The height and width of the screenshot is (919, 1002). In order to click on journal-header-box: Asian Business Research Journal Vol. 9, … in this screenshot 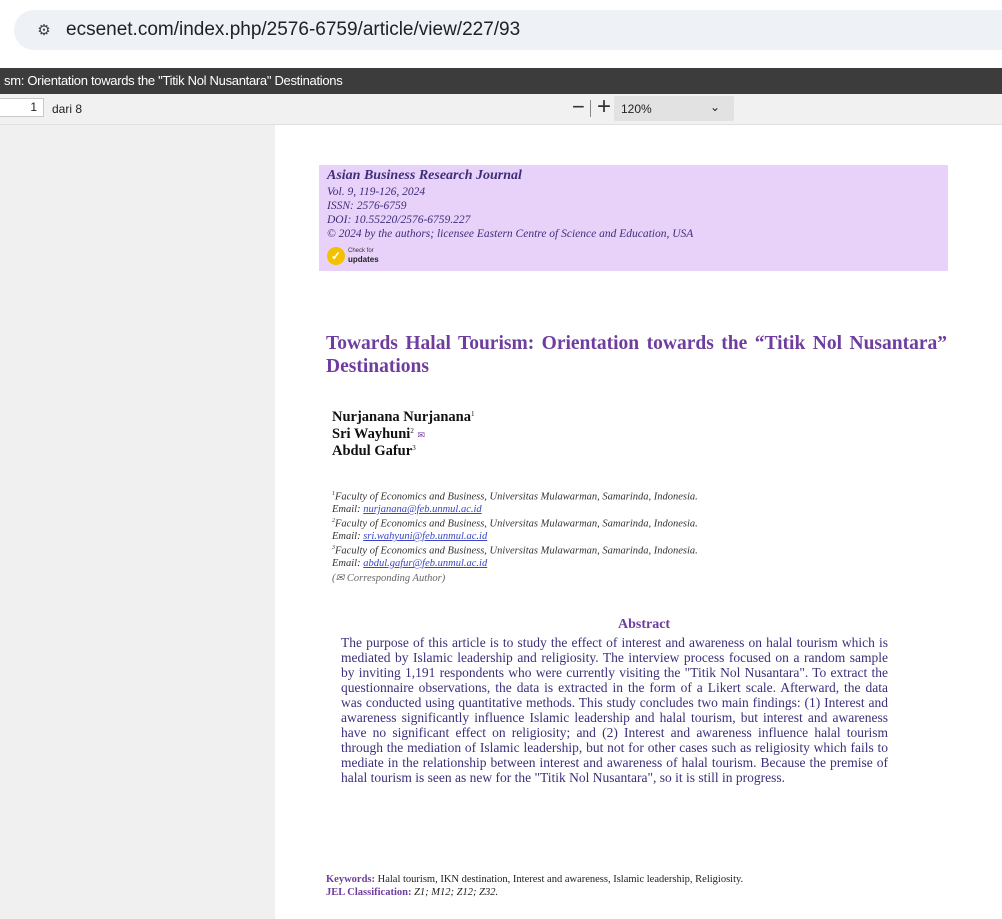, I will do `click(633, 218)`.